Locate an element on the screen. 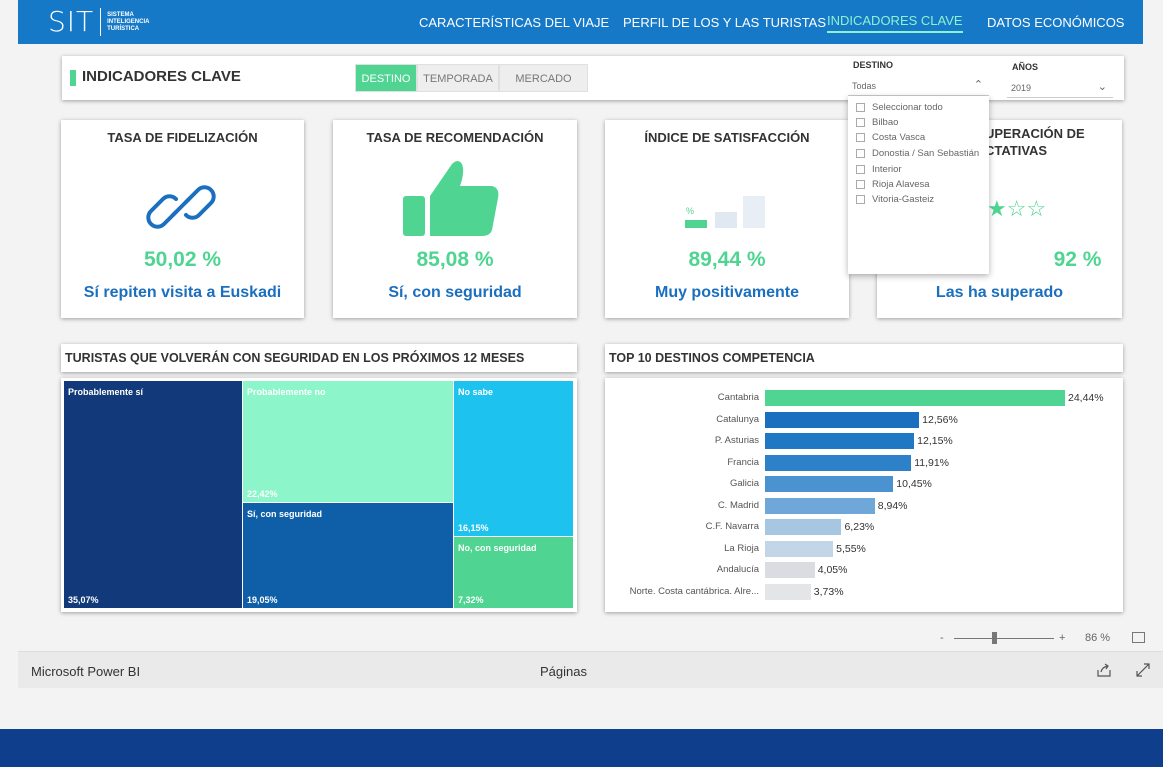 The width and height of the screenshot is (1163, 767). nav-indicadores-clave: INDICADORES CLAVE is located at coordinates (895, 23).